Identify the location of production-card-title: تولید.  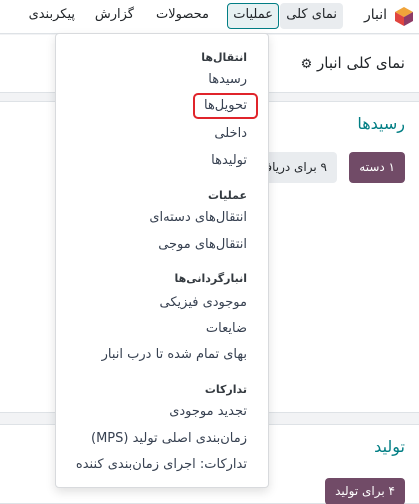
(389, 446).